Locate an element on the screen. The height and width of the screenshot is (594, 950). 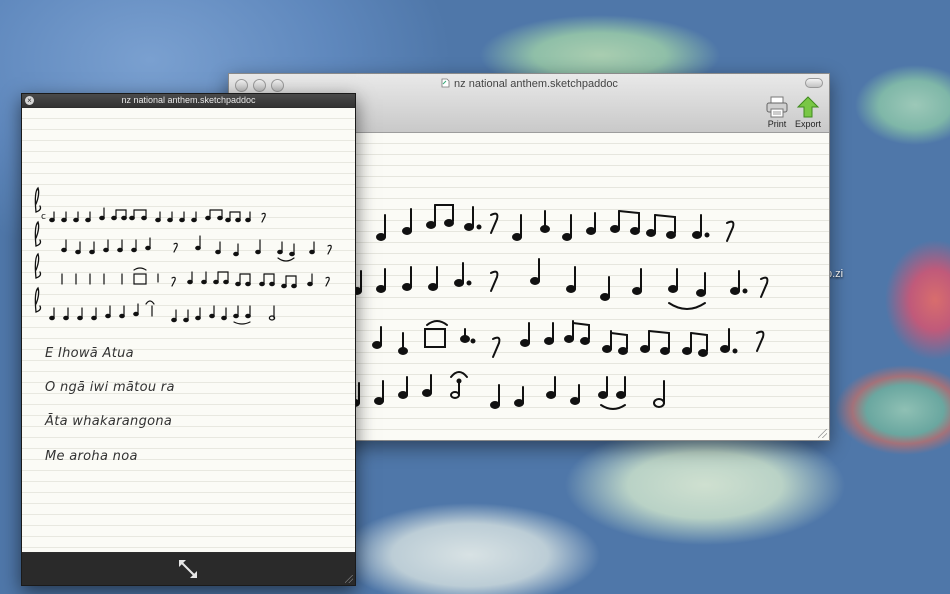
resize-grip is located at coordinates (822, 433).